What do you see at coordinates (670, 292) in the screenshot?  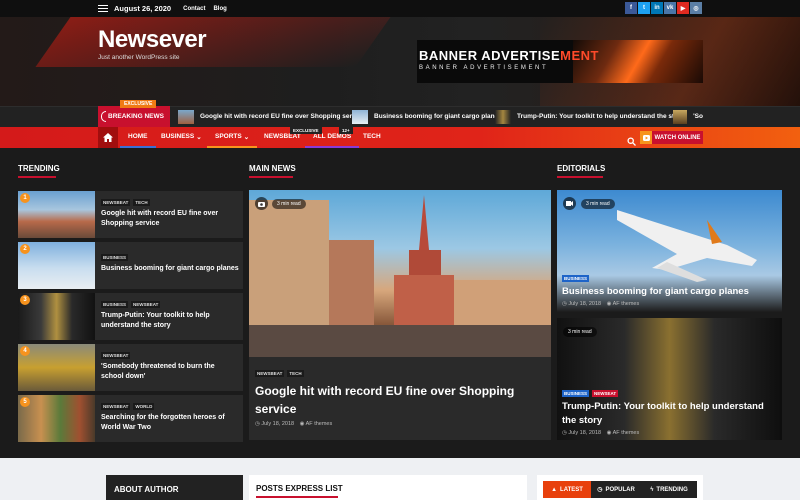 I see `editorial-title: Business booming for giant cargo planes` at bounding box center [670, 292].